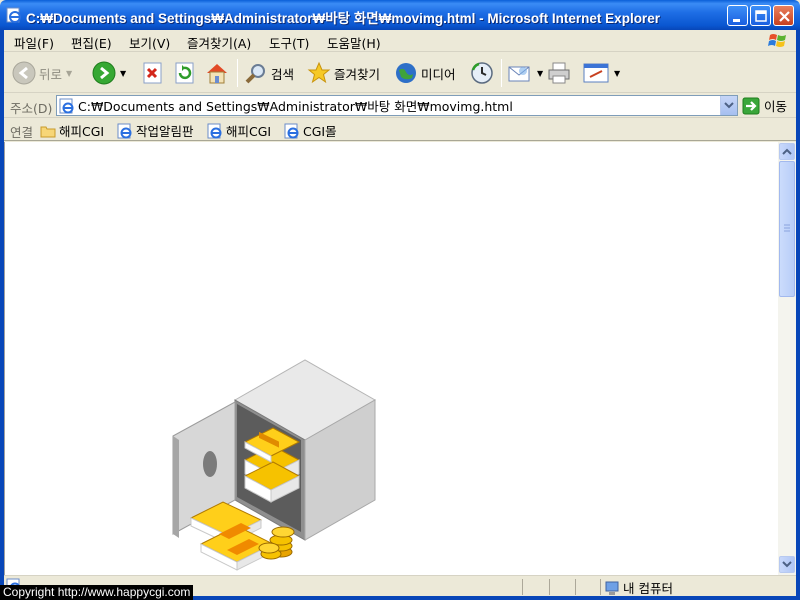 This screenshot has height=600, width=800. I want to click on forward-arrow-icon, so click(104, 73).